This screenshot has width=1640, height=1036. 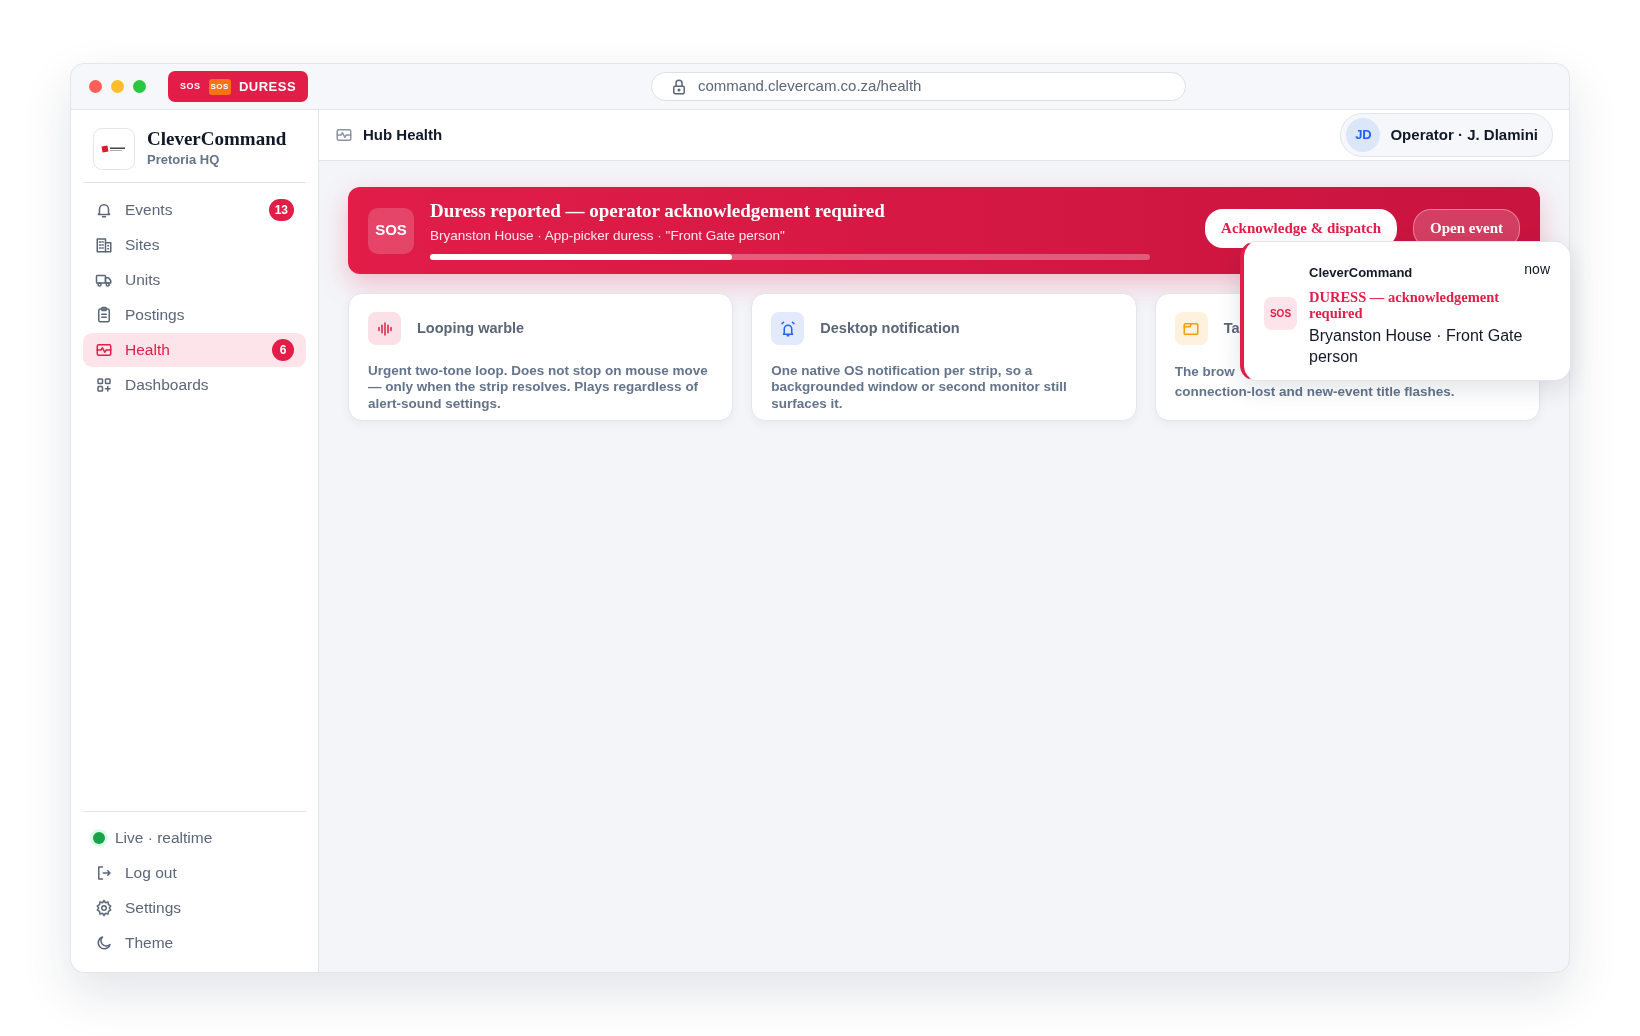 What do you see at coordinates (194, 245) in the screenshot?
I see `sidebar-item: Sites` at bounding box center [194, 245].